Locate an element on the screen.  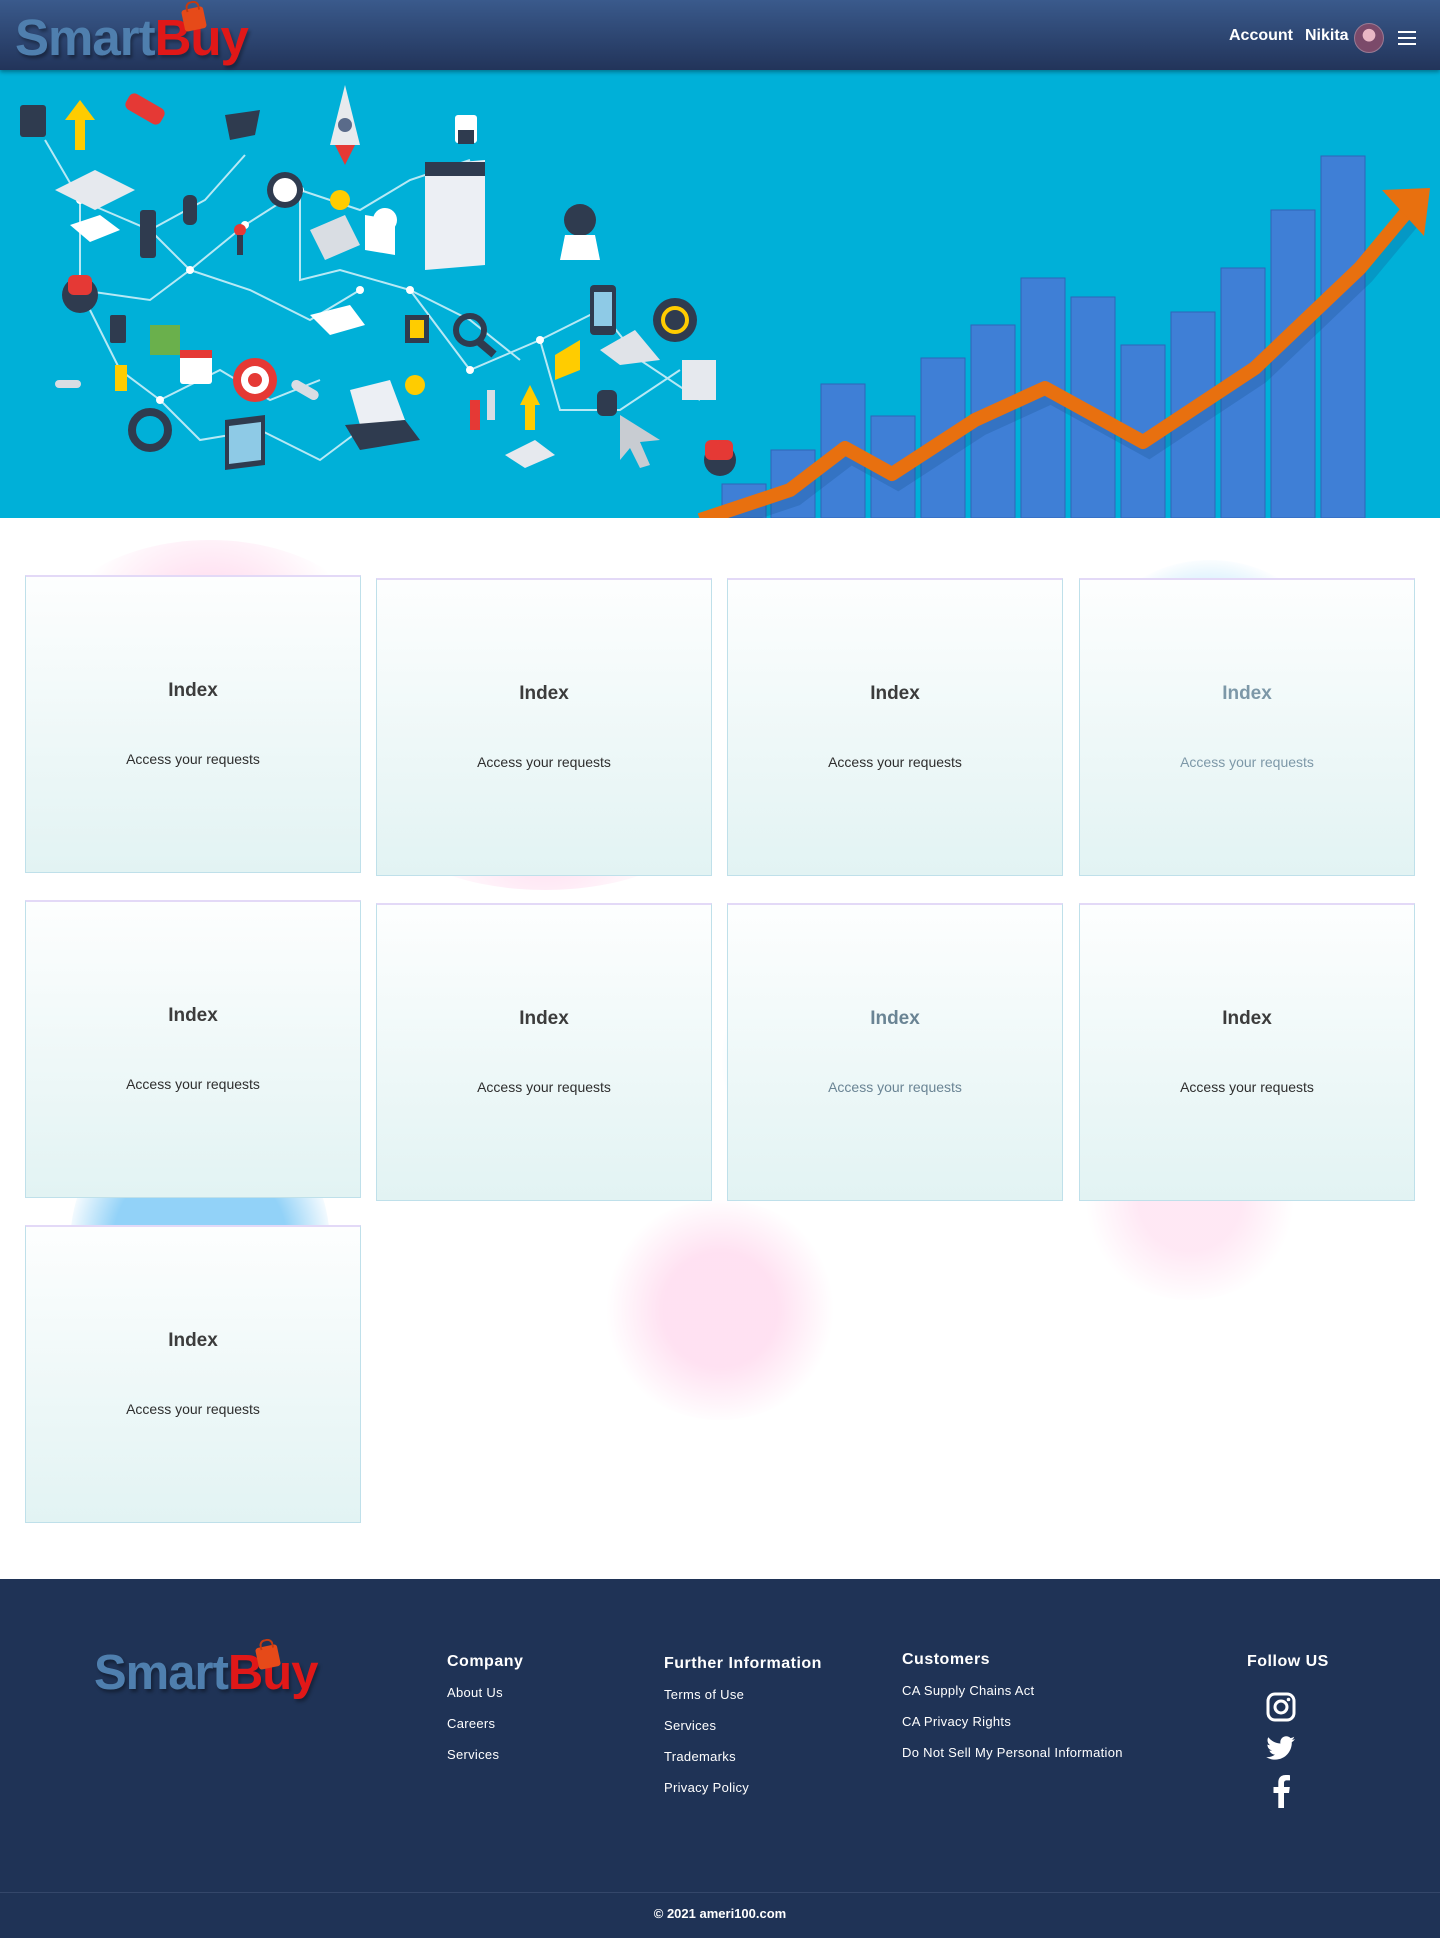
footer-follow-column: Follow US is located at coordinates (1288, 1669).